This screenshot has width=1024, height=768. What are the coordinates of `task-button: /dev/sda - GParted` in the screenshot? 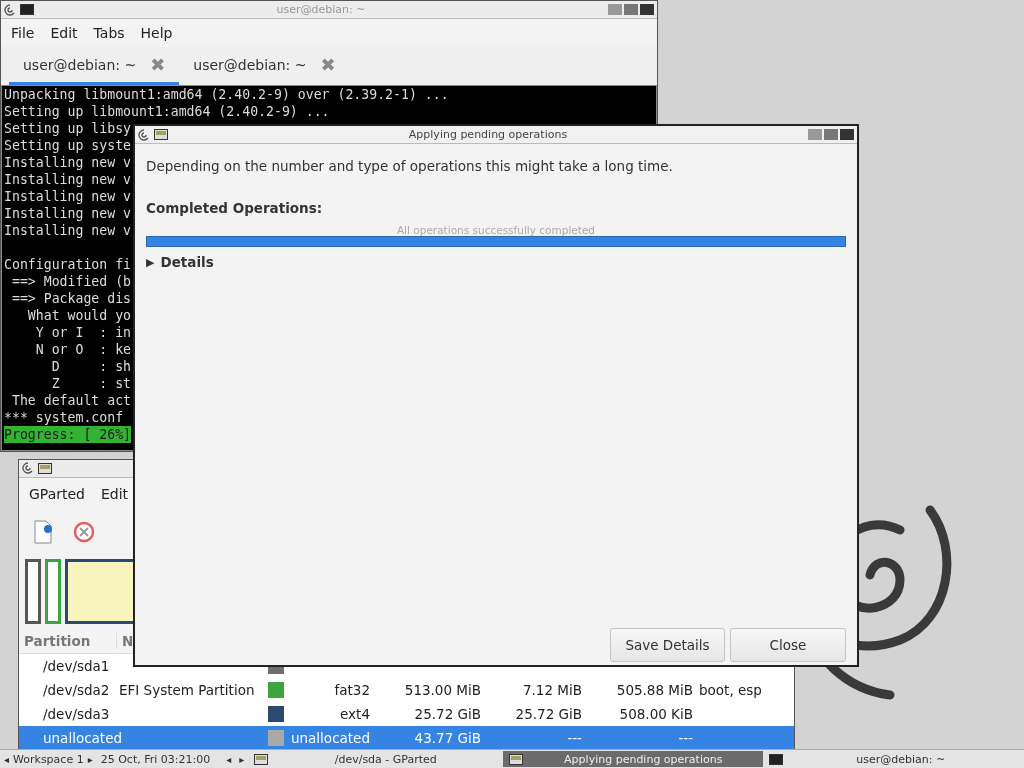 It's located at (376, 759).